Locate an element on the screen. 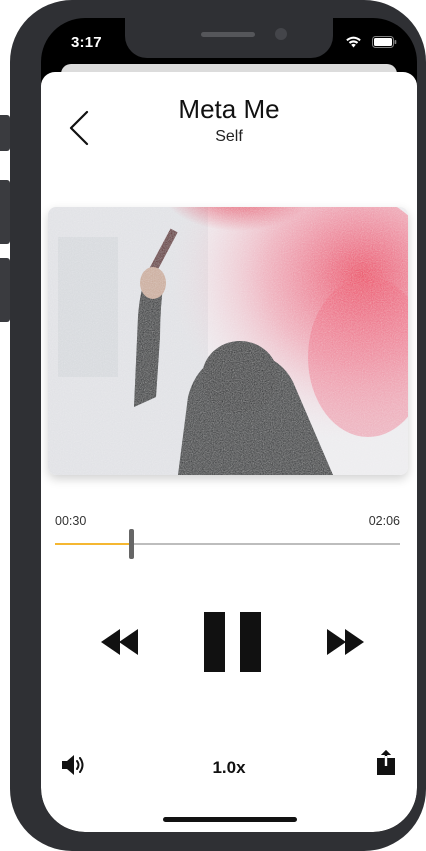 The image size is (426, 851). fast-forward-icon is located at coordinates (345, 642).